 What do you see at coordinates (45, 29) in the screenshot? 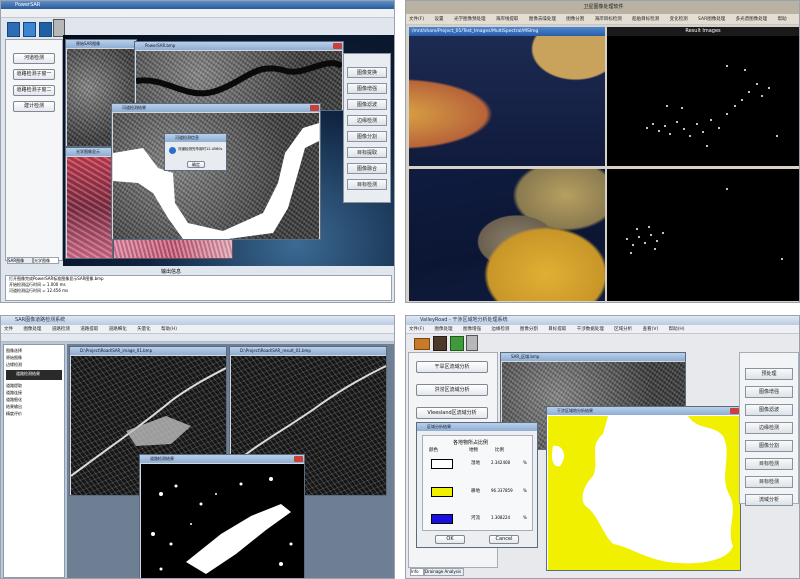
I see `image-icon` at bounding box center [45, 29].